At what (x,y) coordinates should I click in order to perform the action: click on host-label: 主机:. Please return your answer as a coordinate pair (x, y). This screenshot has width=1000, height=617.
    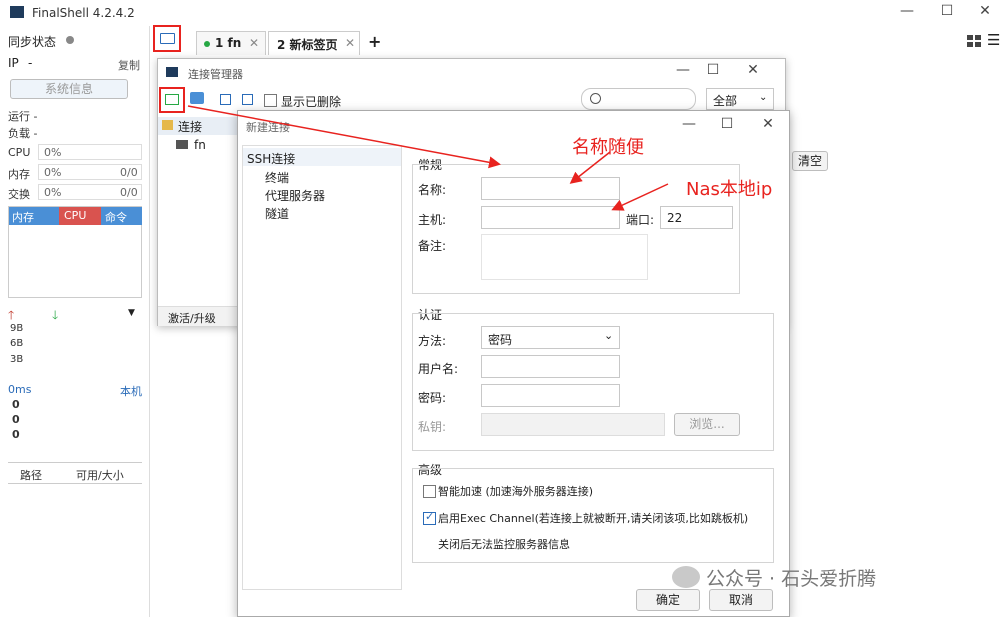
    Looking at the image, I should click on (432, 220).